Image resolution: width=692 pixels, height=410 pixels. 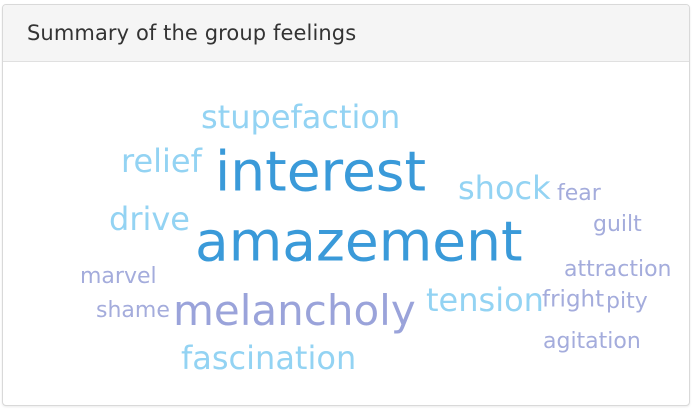 I want to click on word-marvel: marvel, so click(x=118, y=276).